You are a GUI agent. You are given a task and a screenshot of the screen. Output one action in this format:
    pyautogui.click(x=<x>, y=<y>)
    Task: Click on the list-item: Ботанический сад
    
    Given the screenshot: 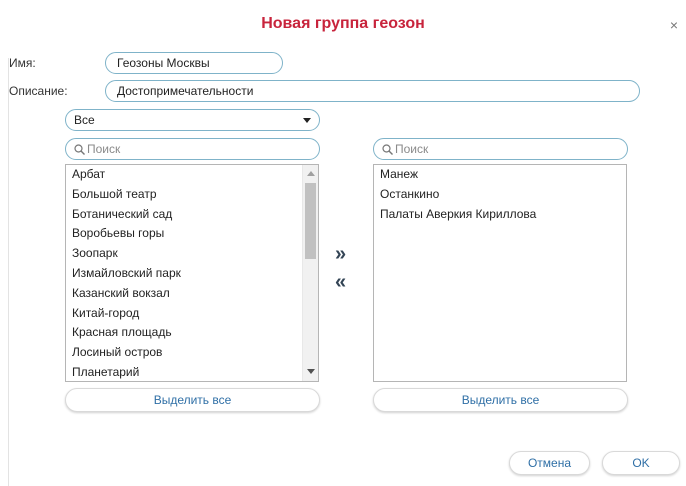 What is the action you would take?
    pyautogui.click(x=192, y=215)
    